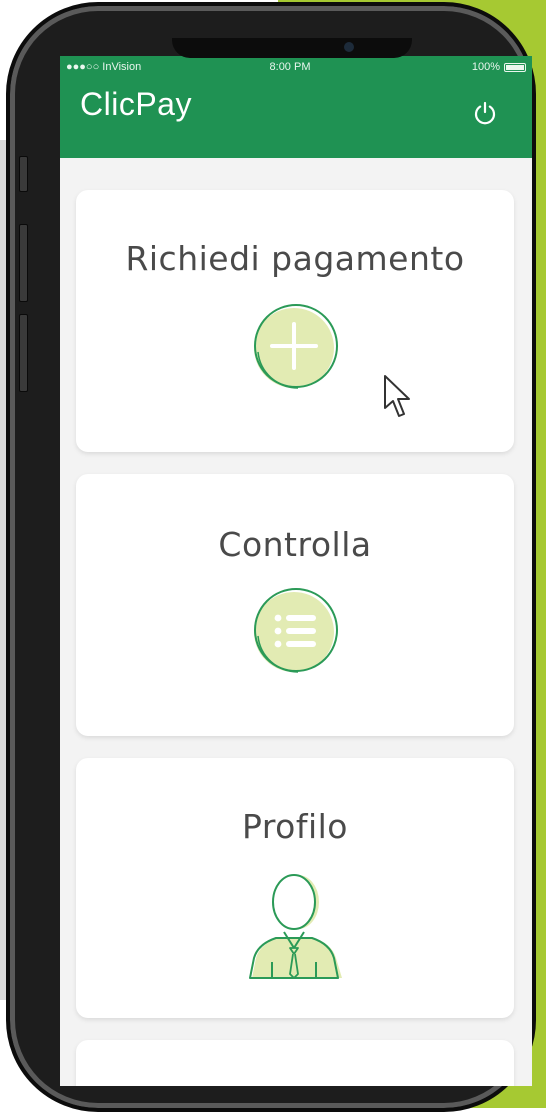  I want to click on mute-switch, so click(23, 174).